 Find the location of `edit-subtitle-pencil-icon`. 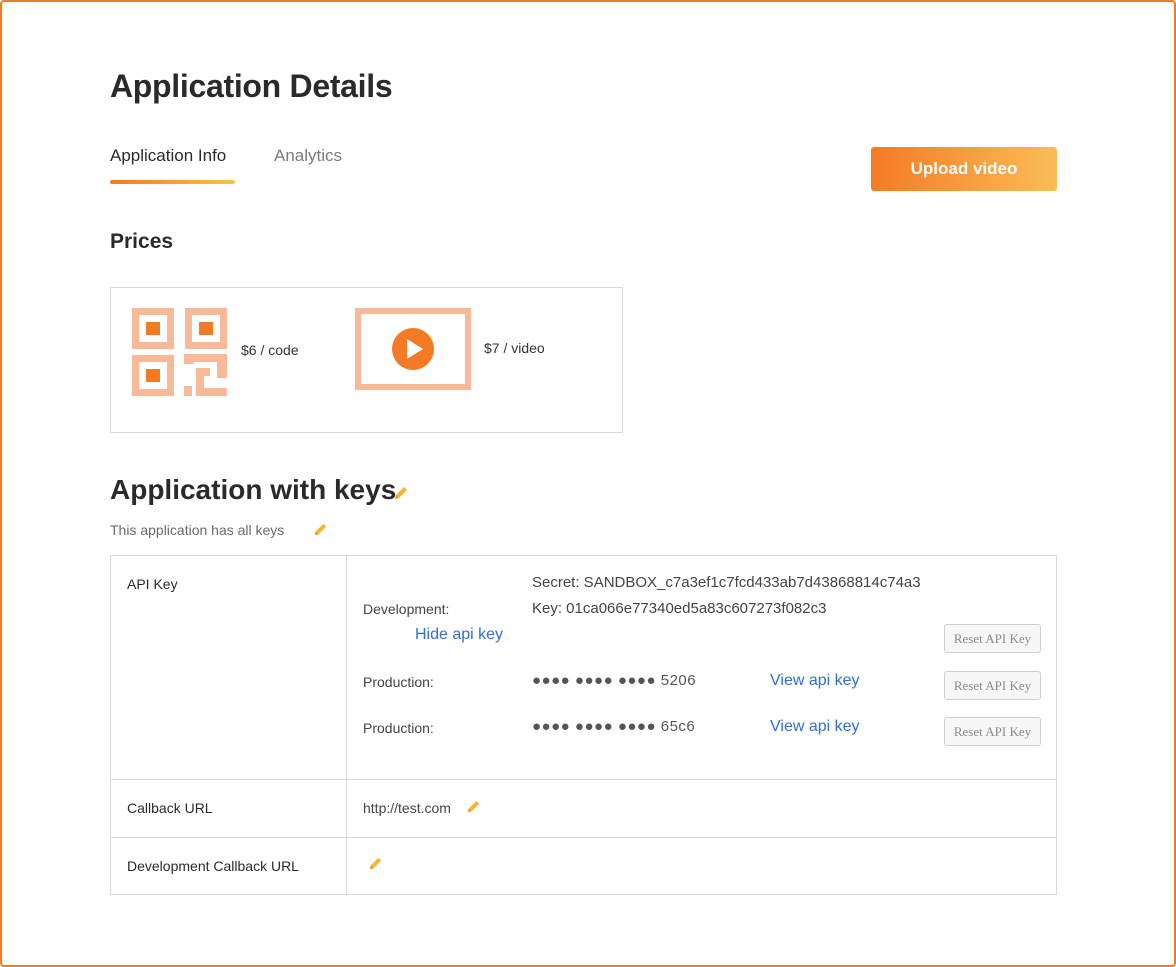

edit-subtitle-pencil-icon is located at coordinates (320, 532).